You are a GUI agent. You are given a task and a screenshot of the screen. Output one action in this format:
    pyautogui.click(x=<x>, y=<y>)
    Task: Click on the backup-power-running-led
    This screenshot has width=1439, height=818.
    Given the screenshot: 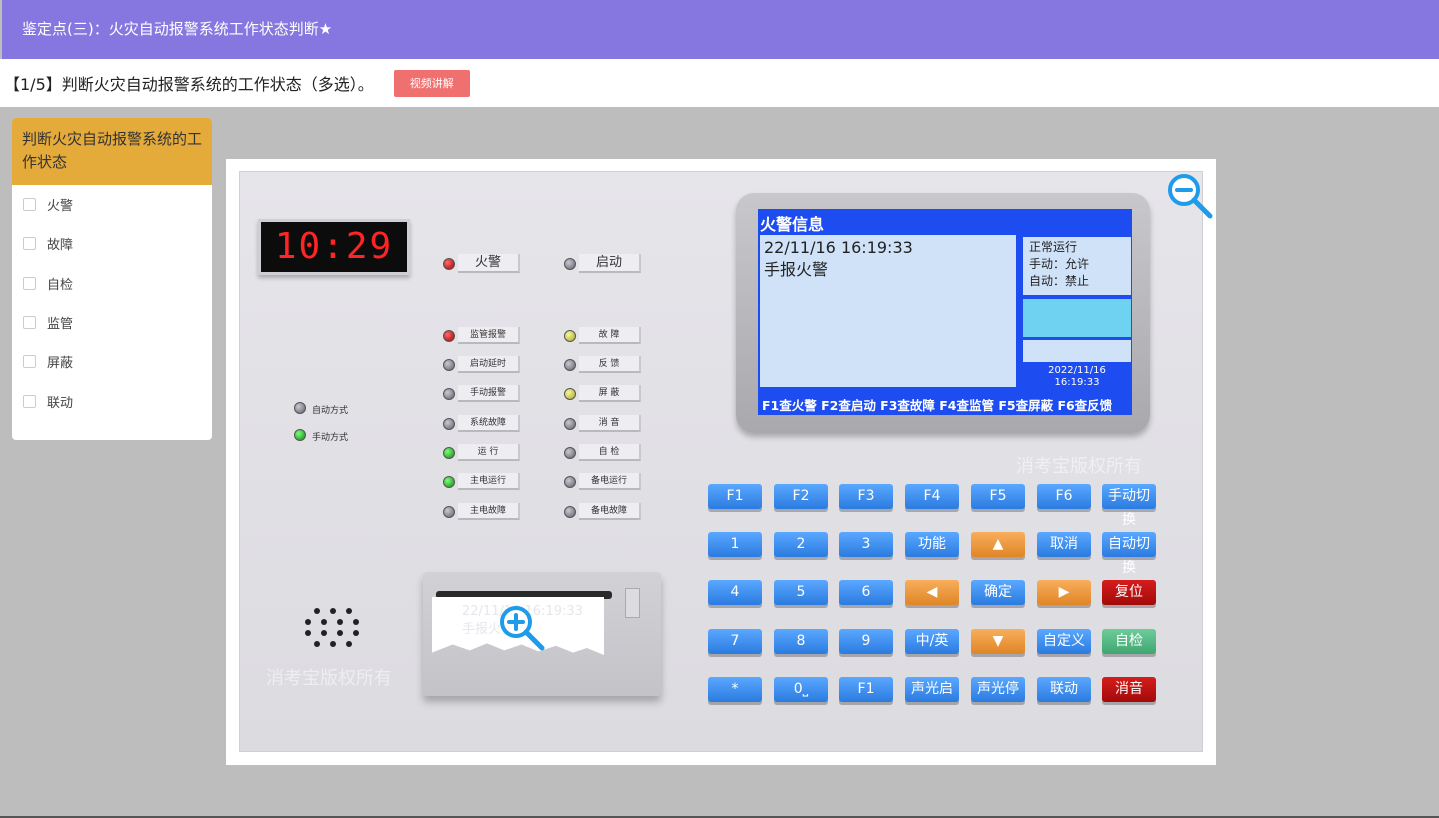 What is the action you would take?
    pyautogui.click(x=570, y=482)
    